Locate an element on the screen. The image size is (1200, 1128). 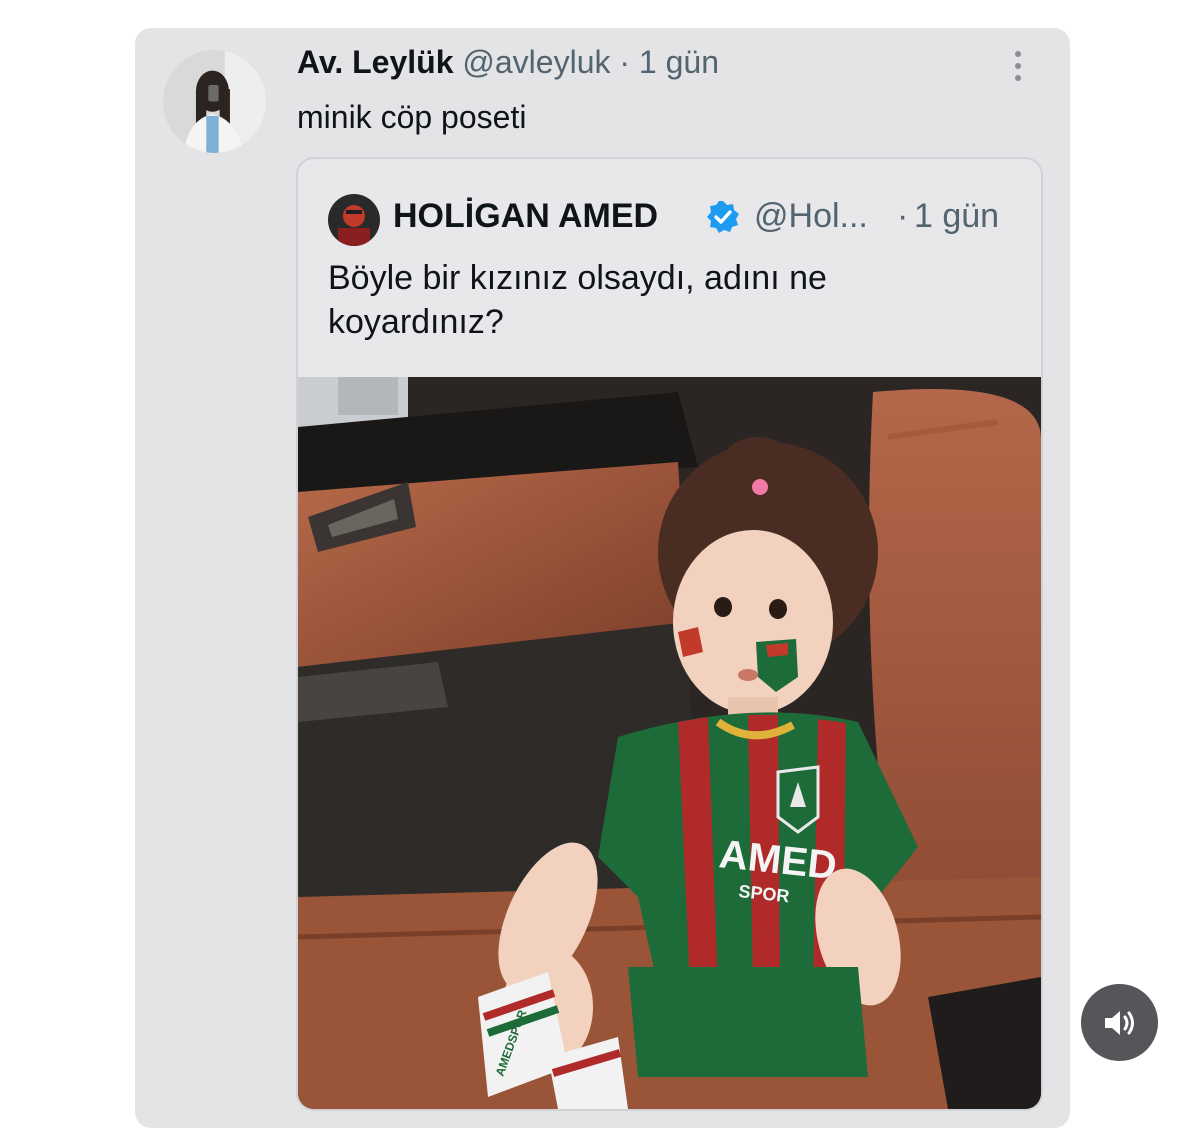
quoted-avatar-photo is located at coordinates (354, 220).